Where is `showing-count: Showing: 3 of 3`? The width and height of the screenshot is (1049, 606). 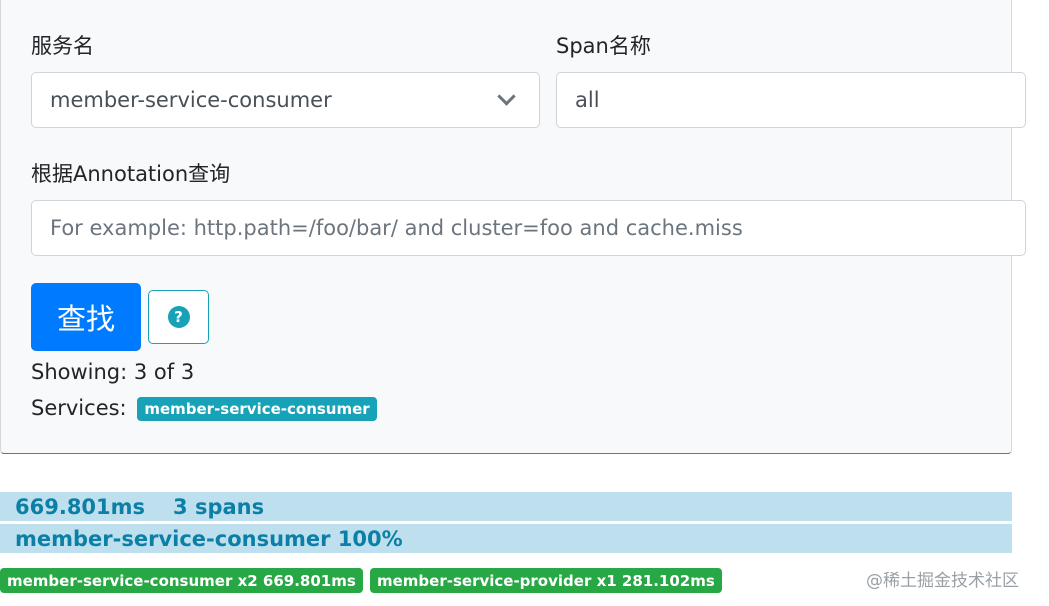 showing-count: Showing: 3 of 3 is located at coordinates (113, 372).